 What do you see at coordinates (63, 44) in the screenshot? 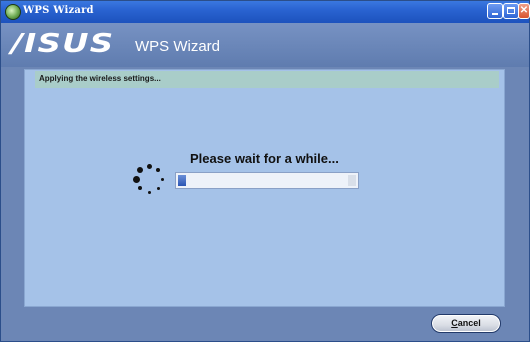
I see `asus-logo: /ISUS` at bounding box center [63, 44].